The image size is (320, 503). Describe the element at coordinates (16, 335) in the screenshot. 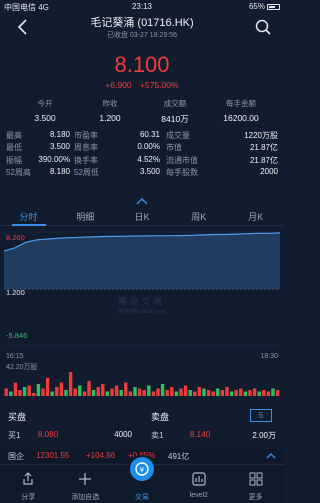

I see `y-axis-bottom-label: -5.846` at that location.